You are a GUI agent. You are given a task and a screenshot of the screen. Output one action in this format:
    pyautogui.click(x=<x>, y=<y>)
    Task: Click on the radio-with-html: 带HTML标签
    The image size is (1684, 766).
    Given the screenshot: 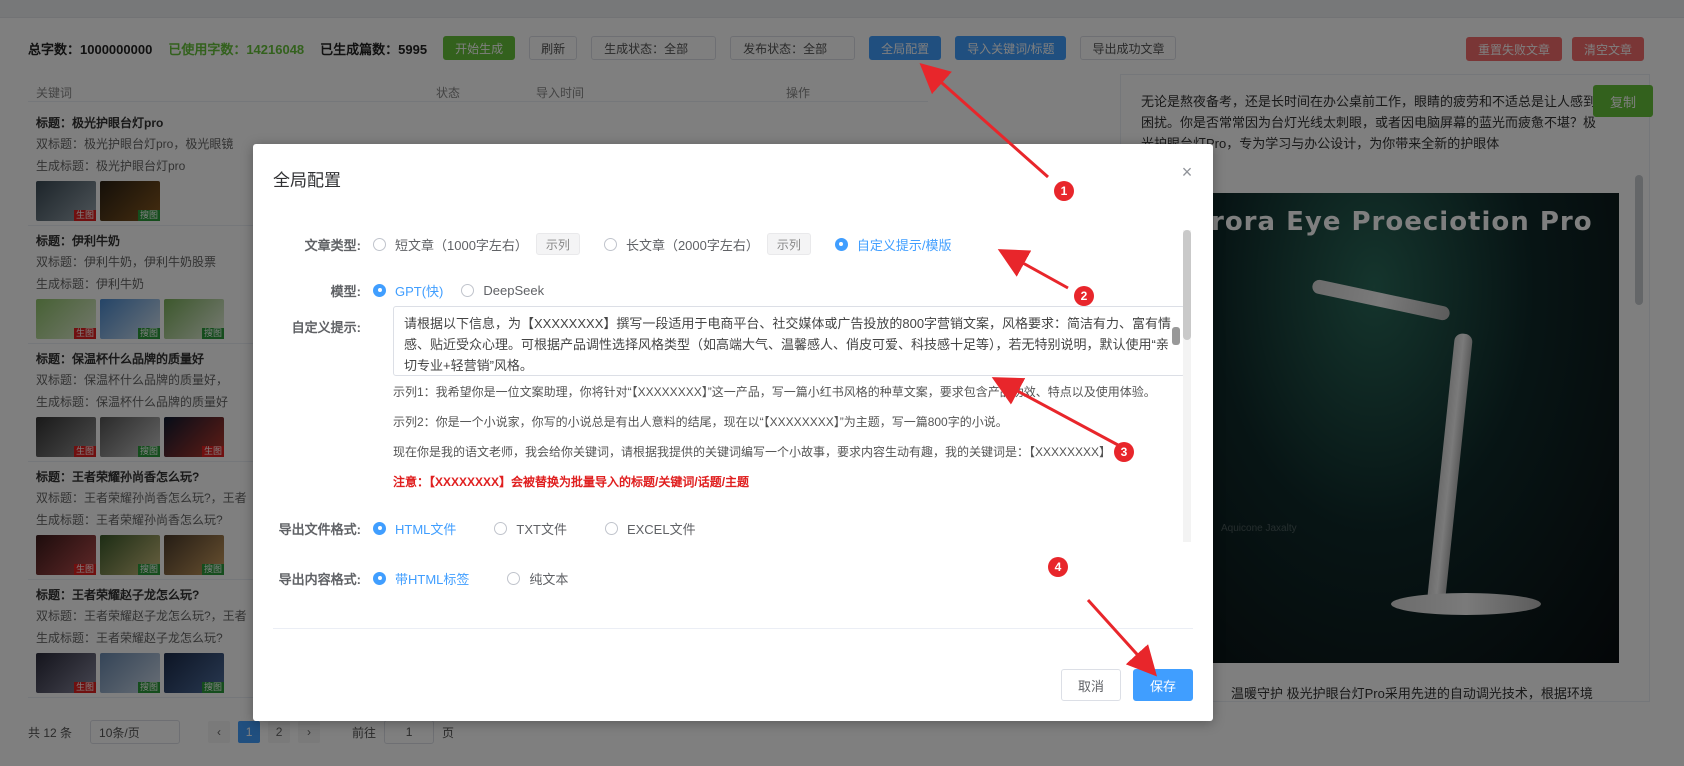 What is the action you would take?
    pyautogui.click(x=421, y=578)
    